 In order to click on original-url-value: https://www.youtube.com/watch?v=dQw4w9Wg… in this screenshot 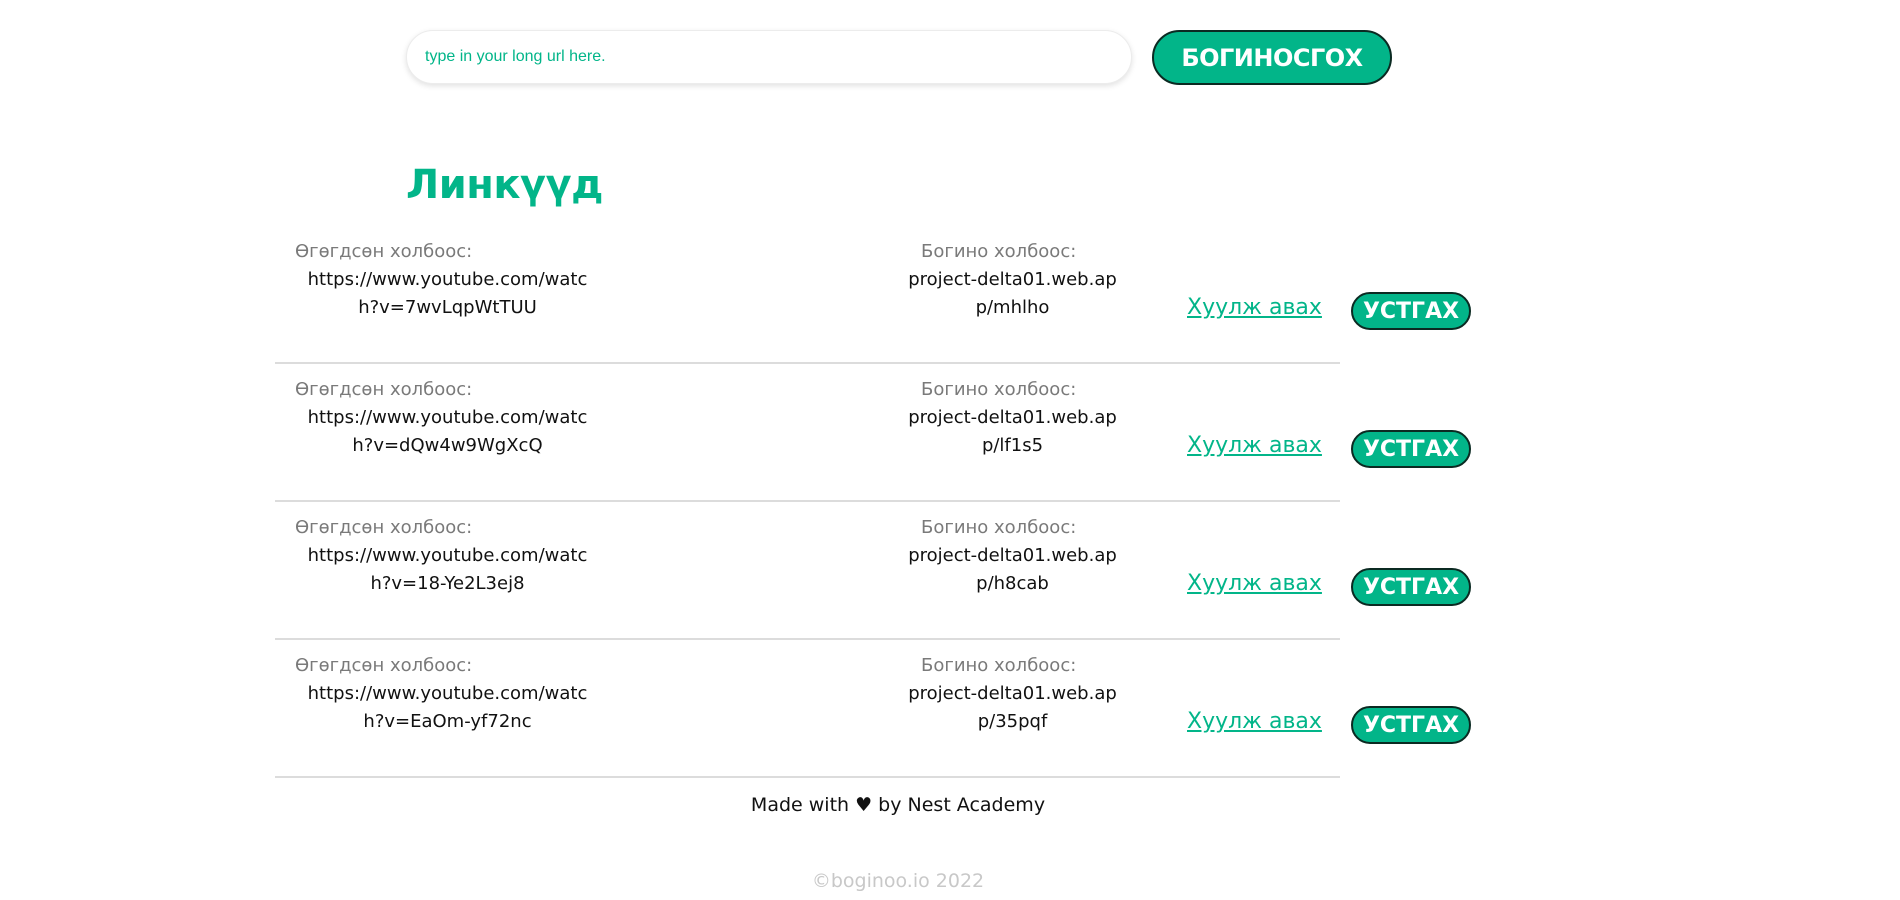, I will do `click(447, 431)`.